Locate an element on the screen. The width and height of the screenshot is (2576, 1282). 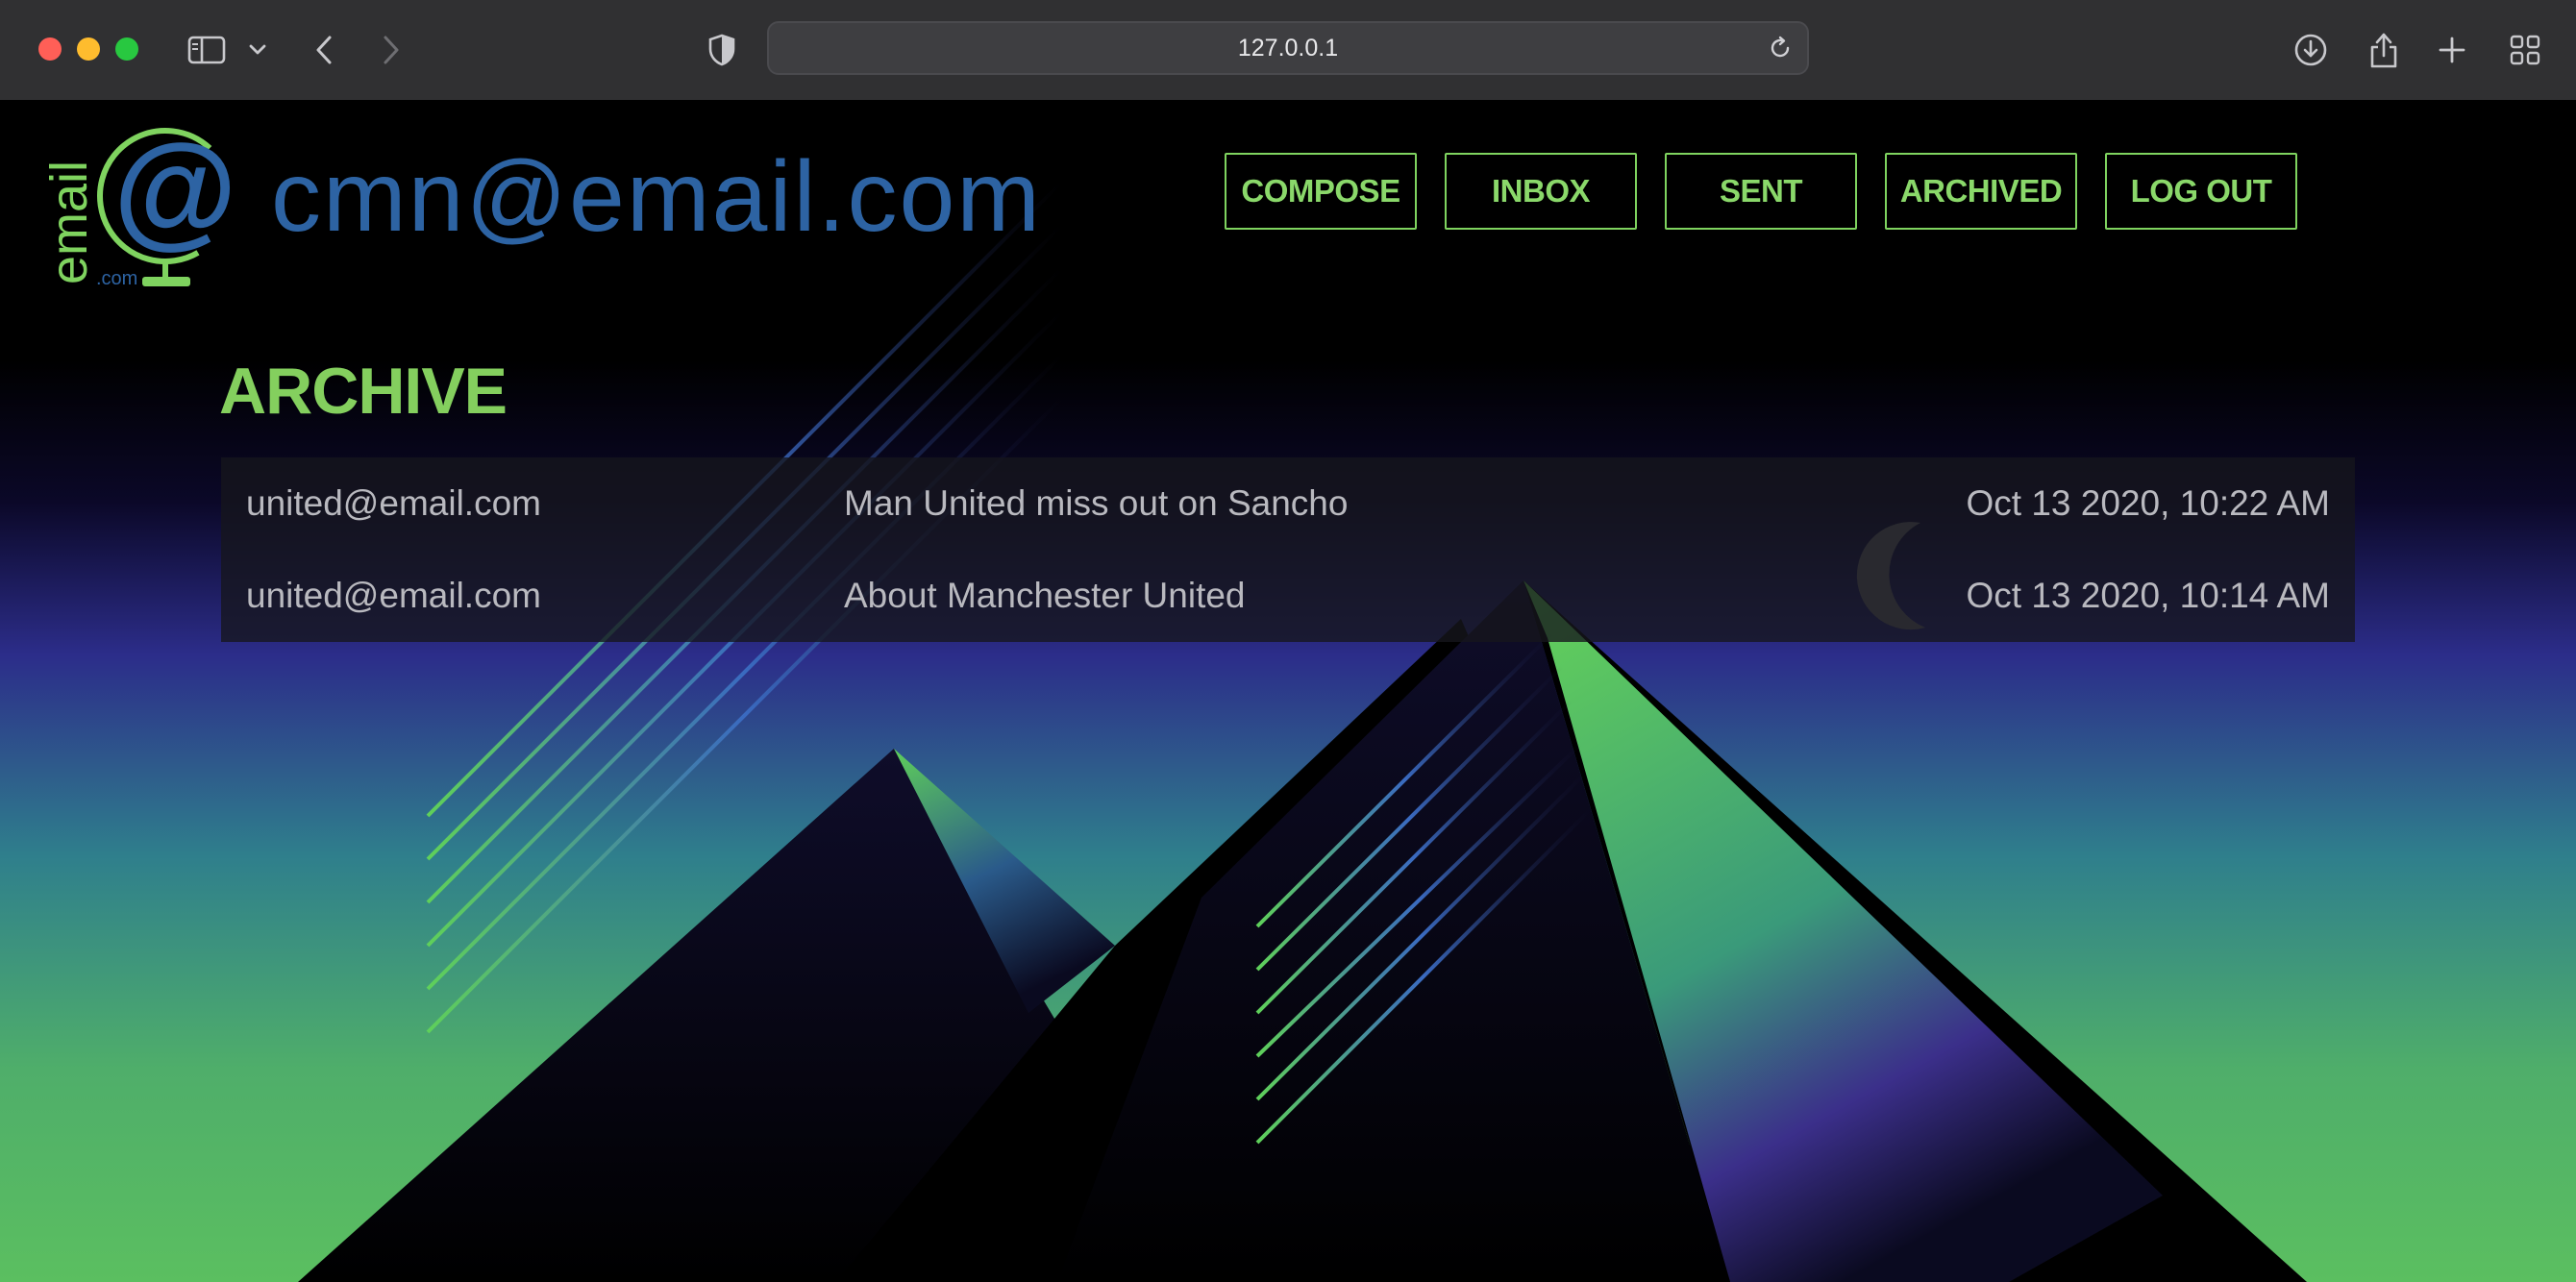
new-tab-plus-icon is located at coordinates (2452, 50).